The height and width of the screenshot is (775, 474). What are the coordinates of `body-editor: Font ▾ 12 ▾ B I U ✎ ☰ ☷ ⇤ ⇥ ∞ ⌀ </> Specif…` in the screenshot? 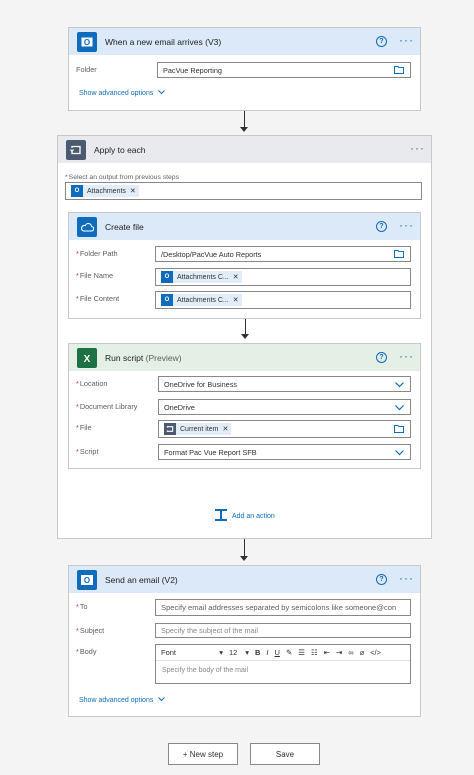 It's located at (283, 664).